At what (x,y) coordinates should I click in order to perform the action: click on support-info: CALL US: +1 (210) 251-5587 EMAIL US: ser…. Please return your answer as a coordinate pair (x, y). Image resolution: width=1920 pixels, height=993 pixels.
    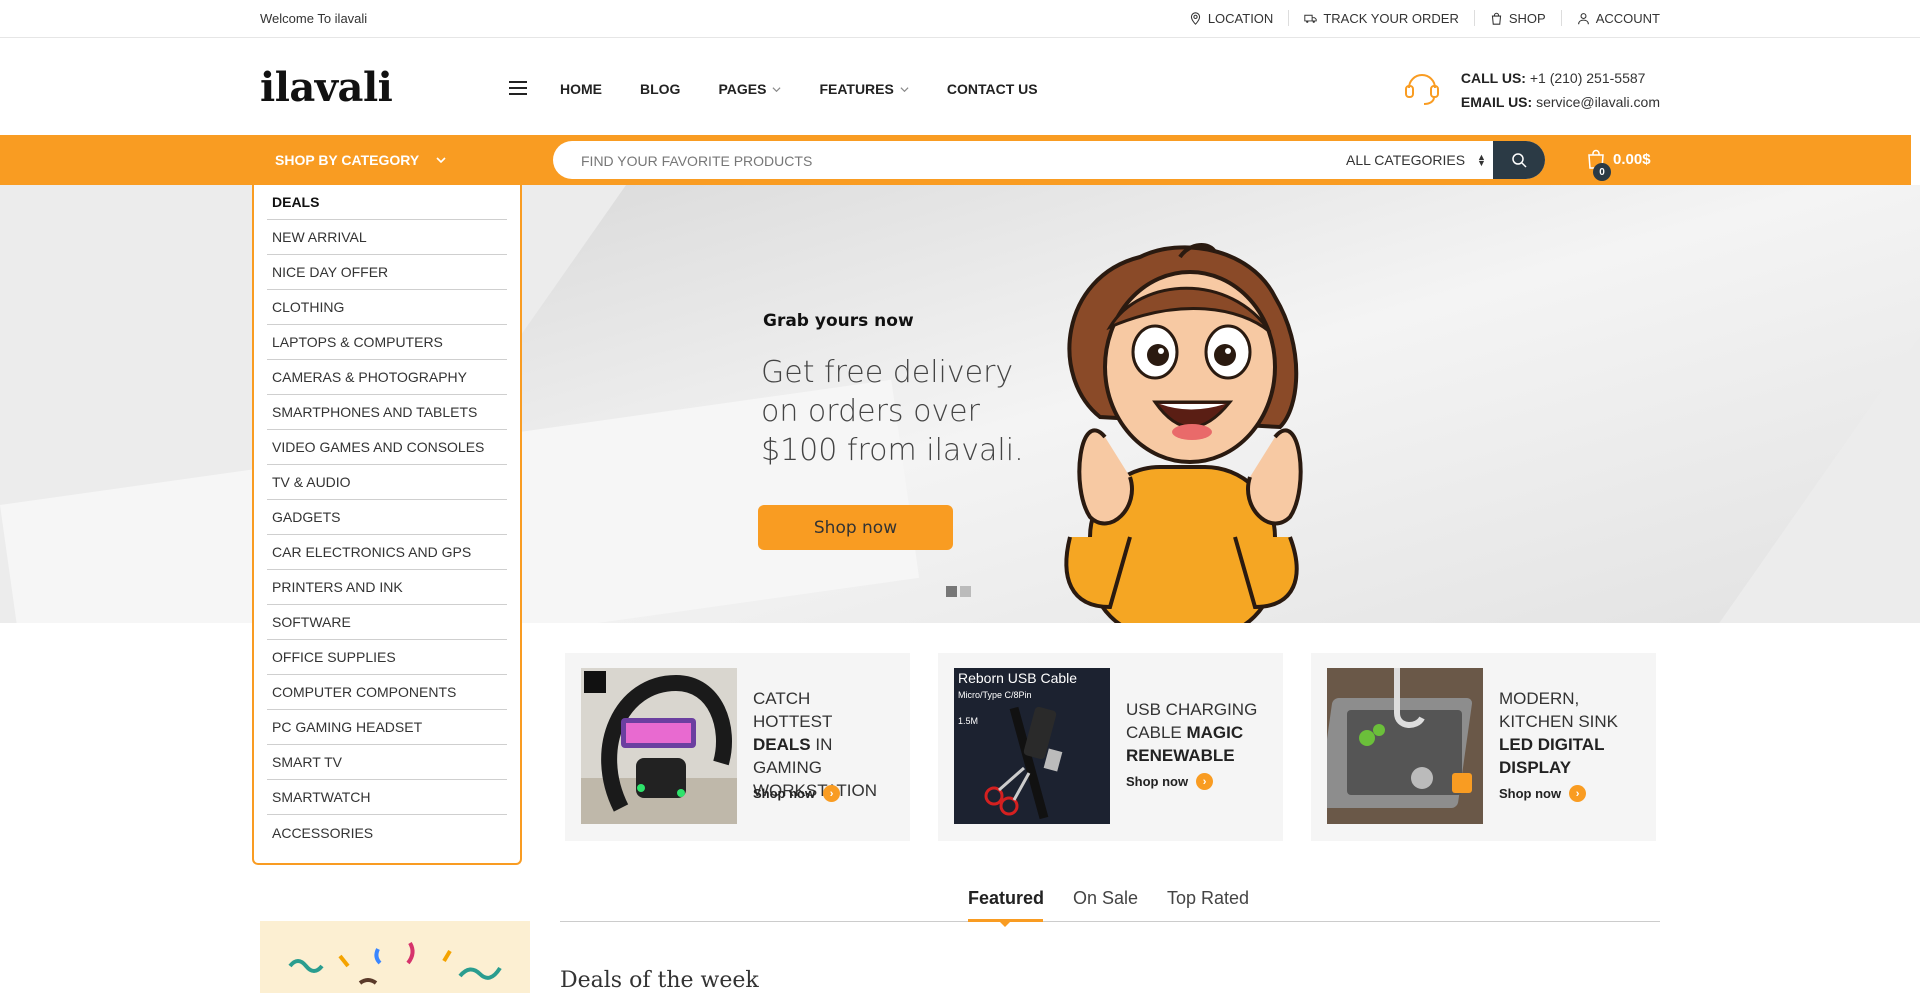
    Looking at the image, I should click on (1532, 90).